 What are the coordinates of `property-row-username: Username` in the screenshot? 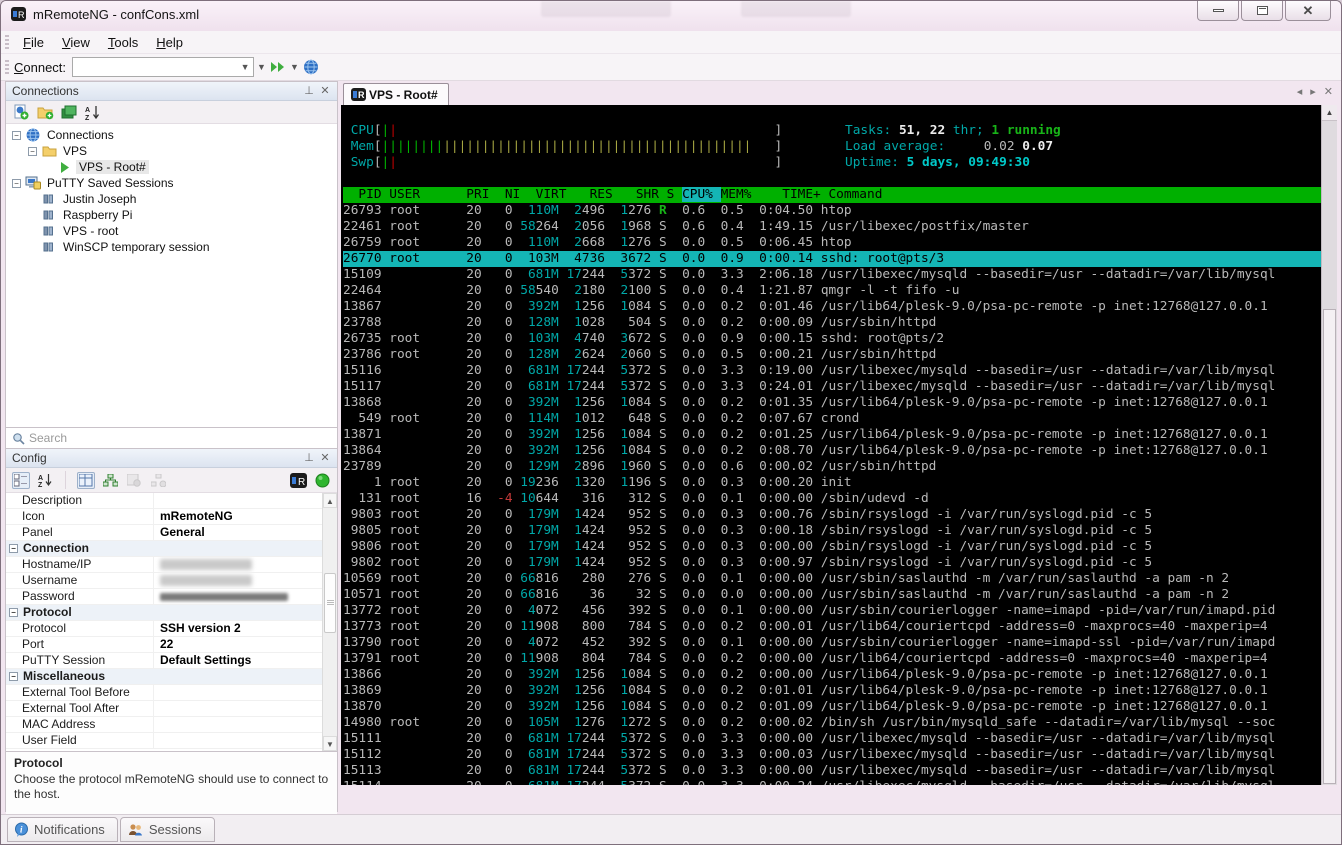 It's located at (164, 581).